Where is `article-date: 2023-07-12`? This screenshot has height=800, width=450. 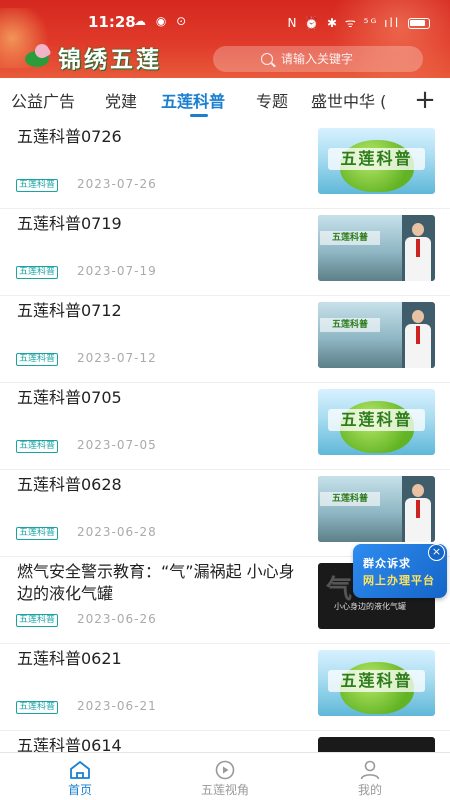
article-date: 2023-07-12 is located at coordinates (117, 358).